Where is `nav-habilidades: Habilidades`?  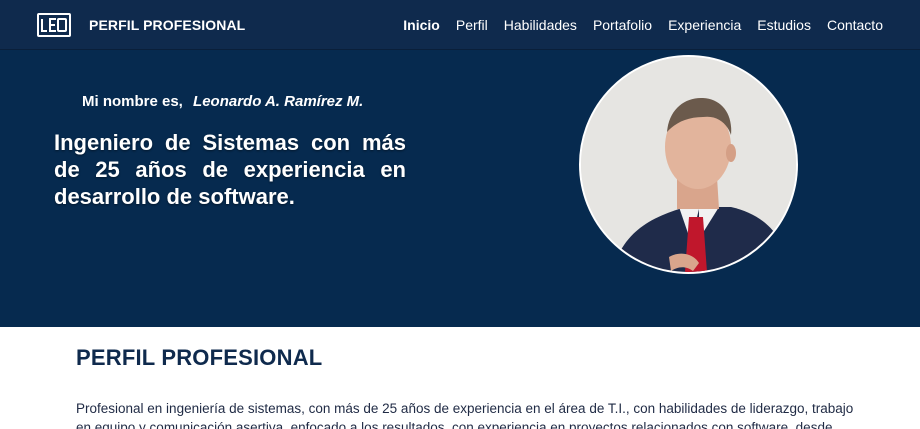
nav-habilidades: Habilidades is located at coordinates (540, 25).